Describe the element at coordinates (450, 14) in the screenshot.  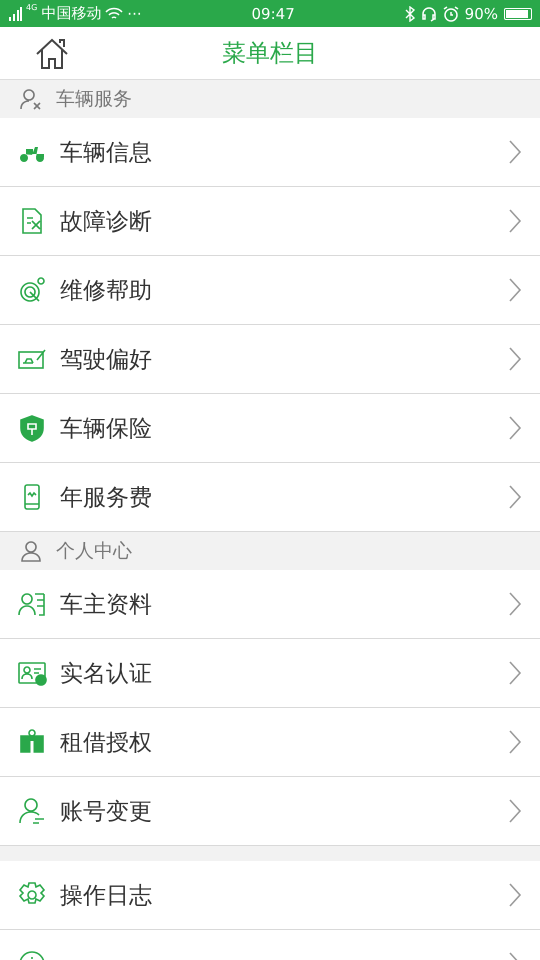
I see `alarm-icon` at that location.